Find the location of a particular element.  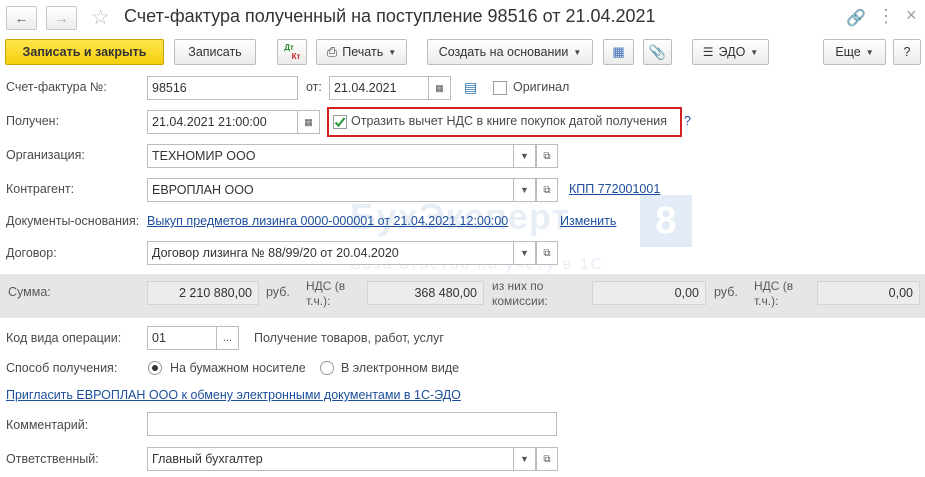

responsible-label: Ответственный: is located at coordinates (52, 459).